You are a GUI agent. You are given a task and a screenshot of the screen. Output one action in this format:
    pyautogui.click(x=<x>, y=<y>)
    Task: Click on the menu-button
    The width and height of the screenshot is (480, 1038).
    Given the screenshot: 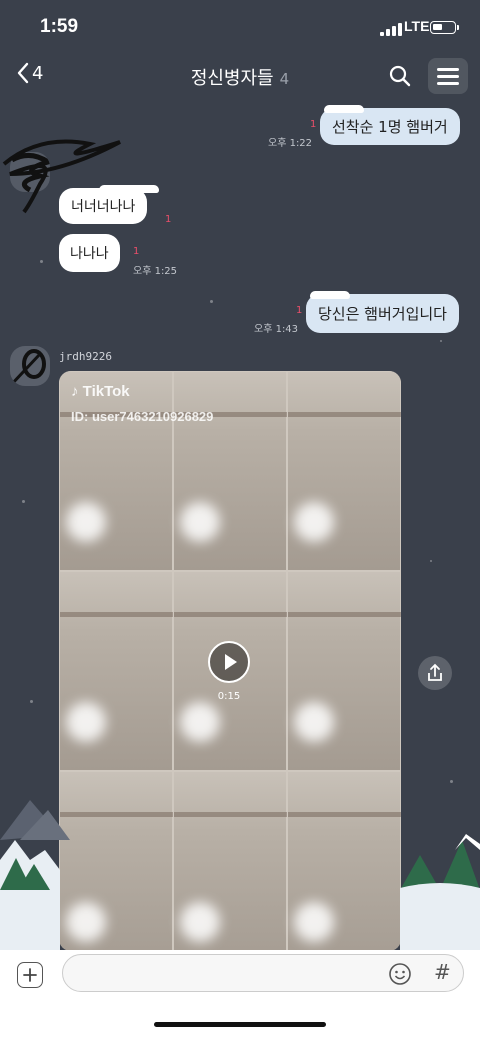 What is the action you would take?
    pyautogui.click(x=448, y=76)
    